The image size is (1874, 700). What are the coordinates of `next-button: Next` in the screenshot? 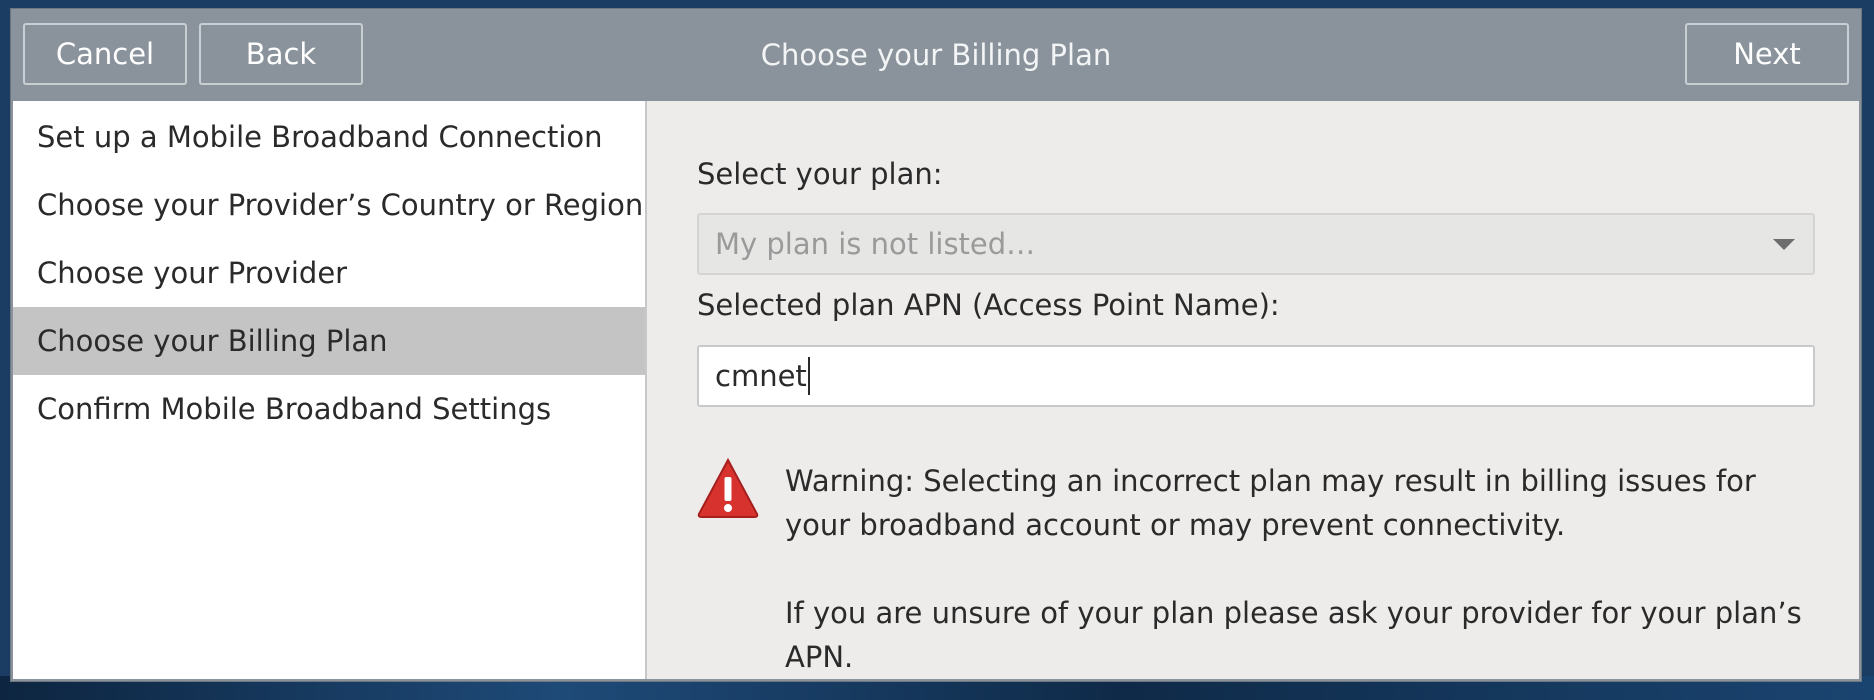 It's located at (1767, 54).